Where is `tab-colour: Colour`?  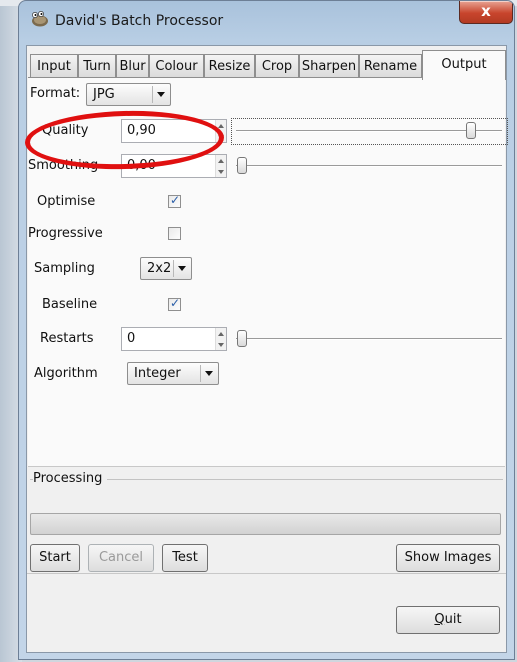
tab-colour: Colour is located at coordinates (176, 66).